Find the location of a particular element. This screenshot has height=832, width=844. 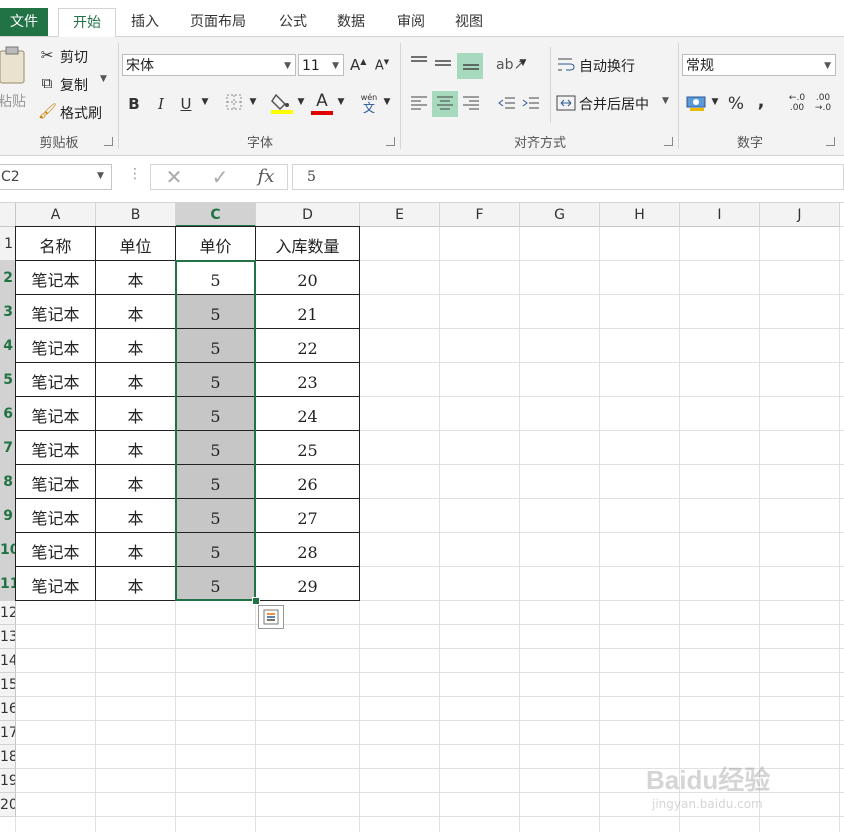

column-header-e: E is located at coordinates (400, 215).